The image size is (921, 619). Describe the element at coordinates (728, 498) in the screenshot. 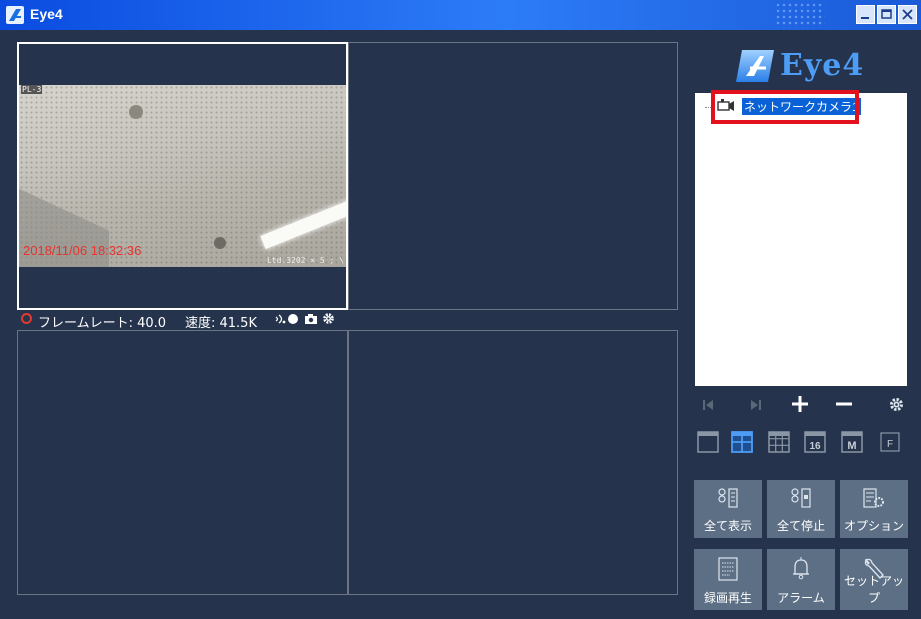

I see `show-all-icon` at that location.